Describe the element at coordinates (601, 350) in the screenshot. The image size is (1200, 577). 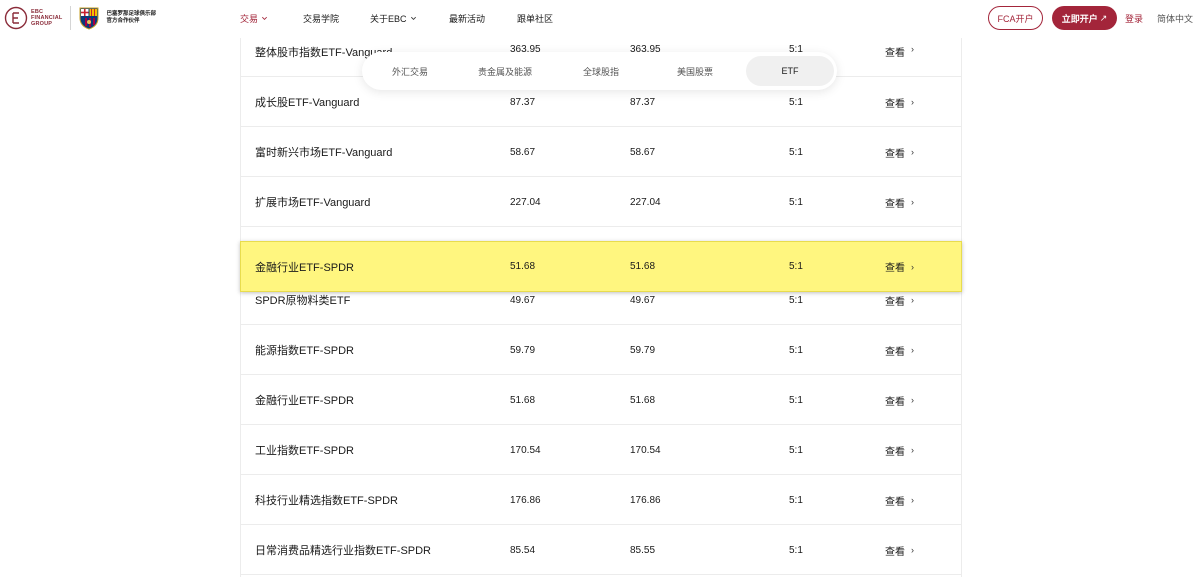
I see `table-row: 能源指数ETF-SPDR 59.79 59.79 5:1 查看 ›` at that location.